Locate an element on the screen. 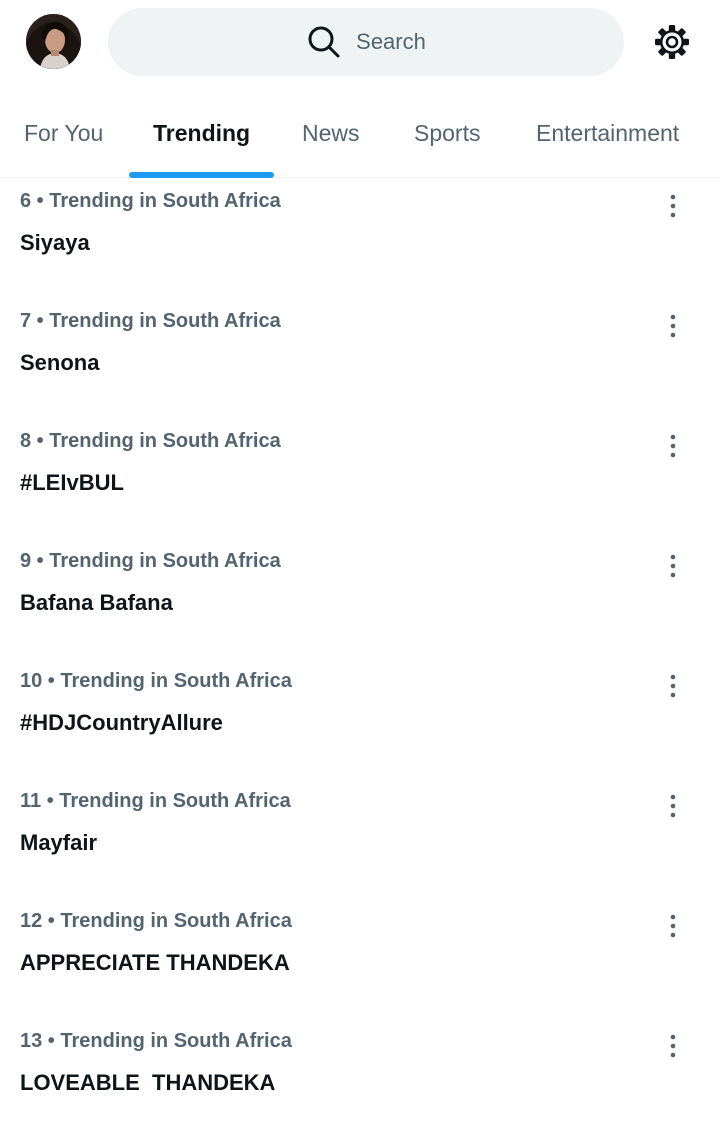 Image resolution: width=720 pixels, height=1133 pixels. tab-sports: Sports is located at coordinates (447, 133).